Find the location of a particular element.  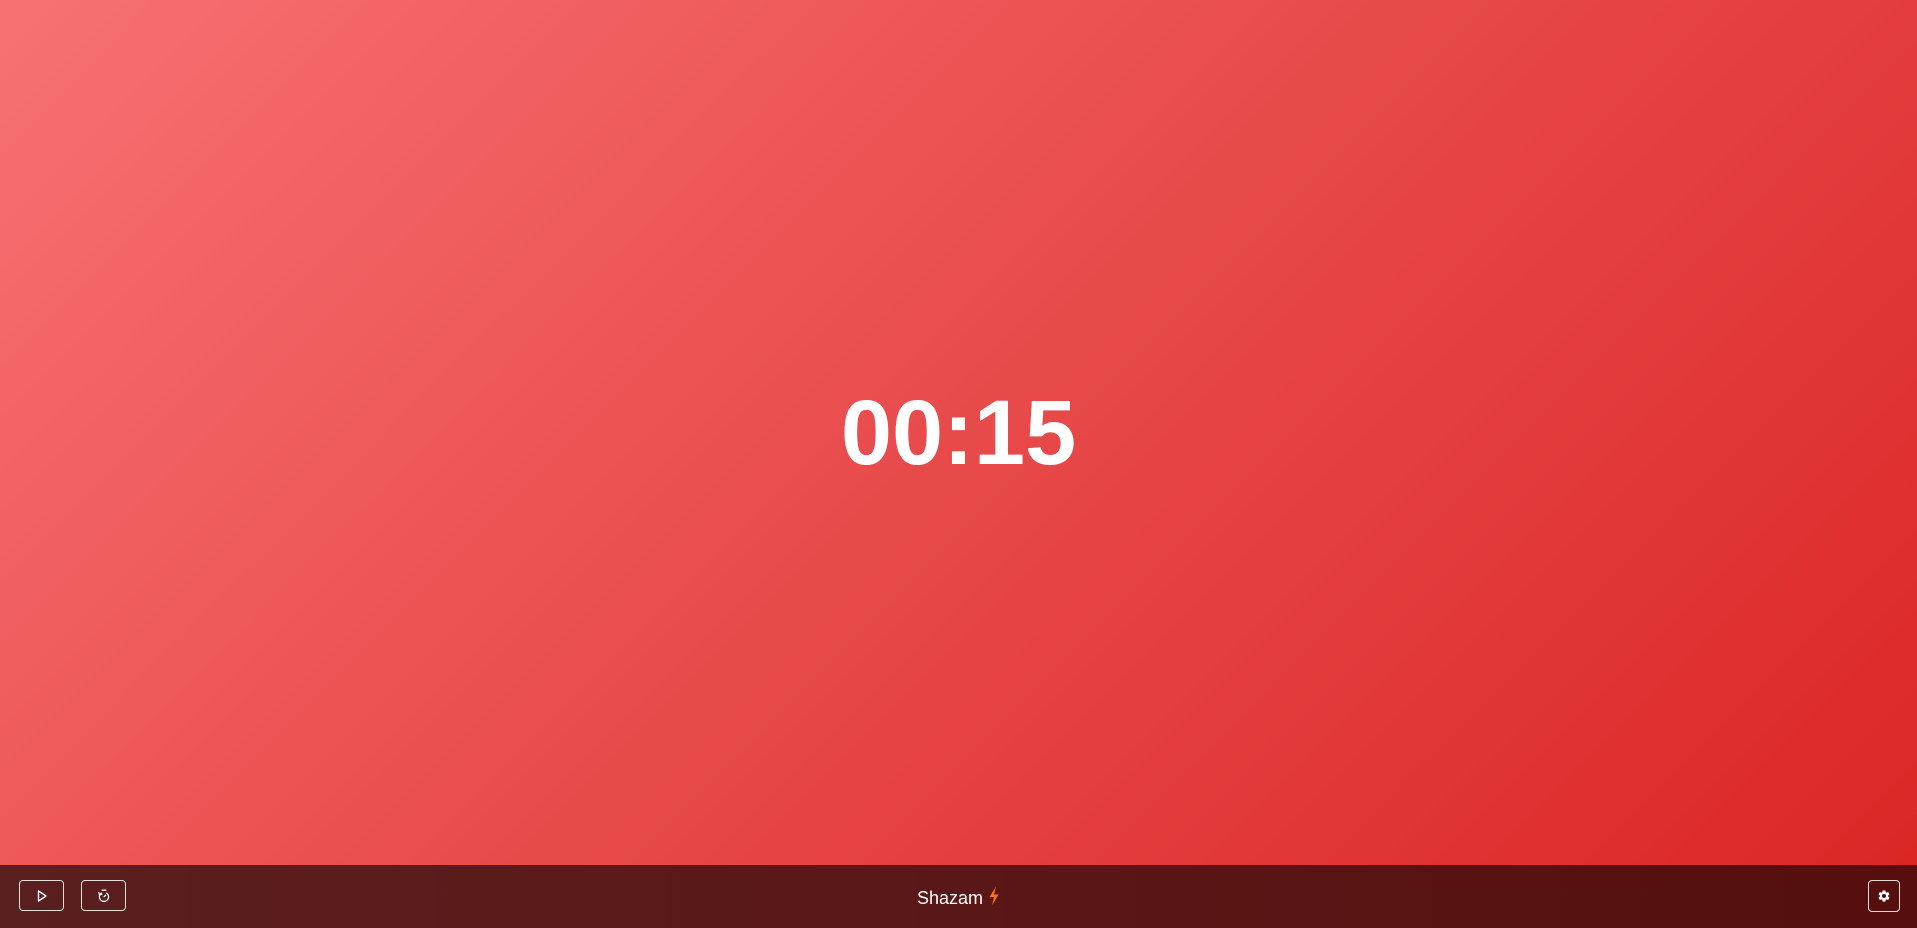

lightning-bolt-icon is located at coordinates (994, 898).